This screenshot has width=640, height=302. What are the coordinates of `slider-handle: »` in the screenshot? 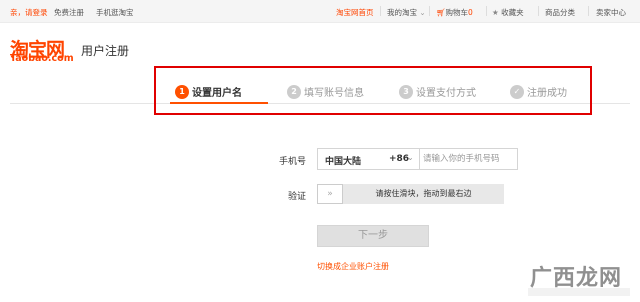 It's located at (330, 194).